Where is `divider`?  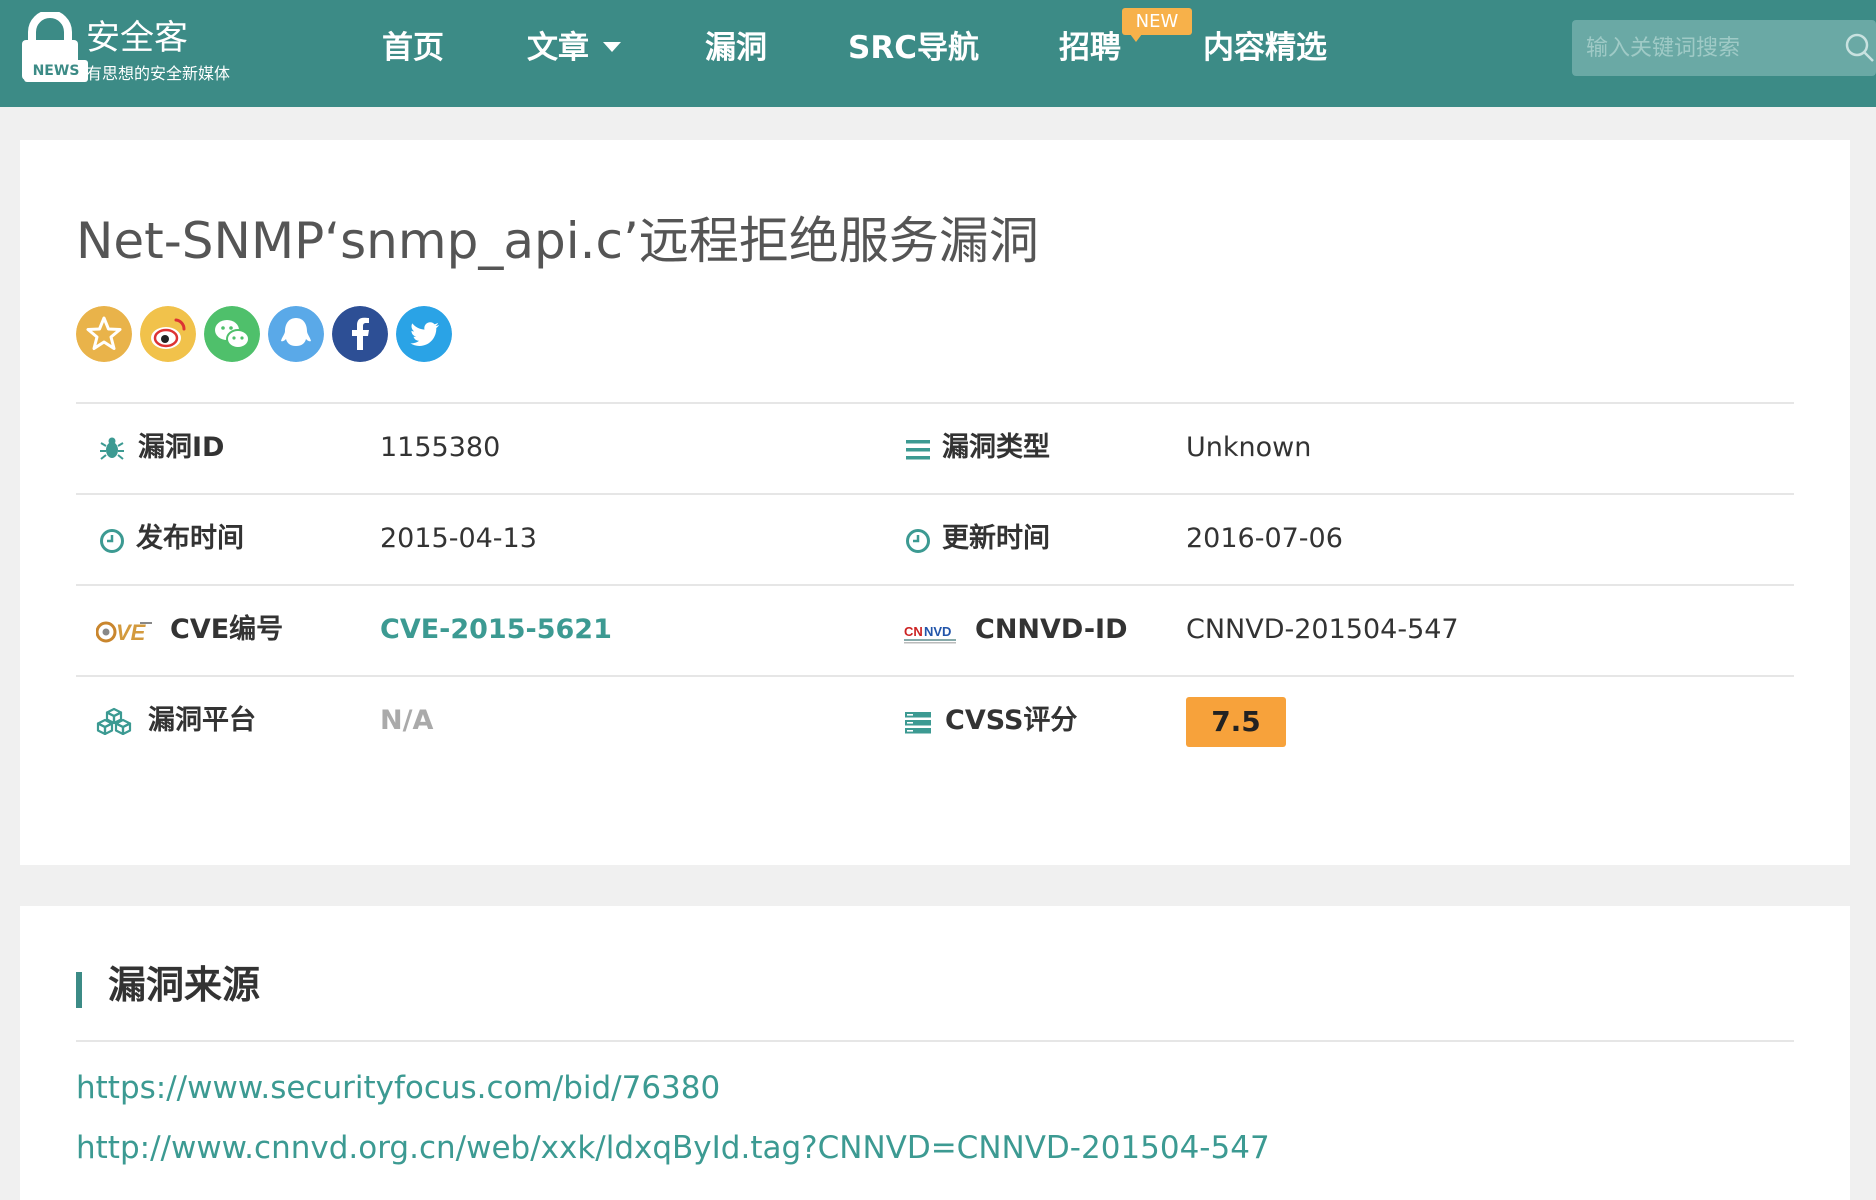 divider is located at coordinates (935, 1041).